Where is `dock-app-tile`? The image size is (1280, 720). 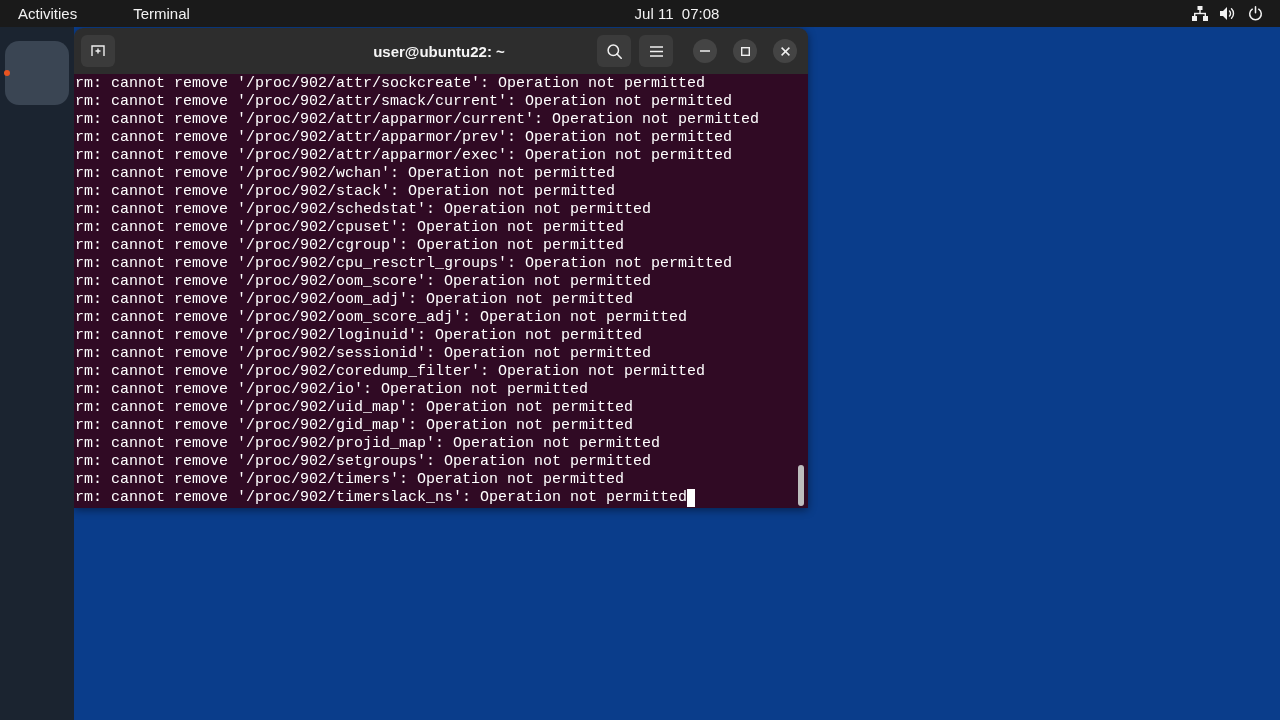
dock-app-tile is located at coordinates (37, 73).